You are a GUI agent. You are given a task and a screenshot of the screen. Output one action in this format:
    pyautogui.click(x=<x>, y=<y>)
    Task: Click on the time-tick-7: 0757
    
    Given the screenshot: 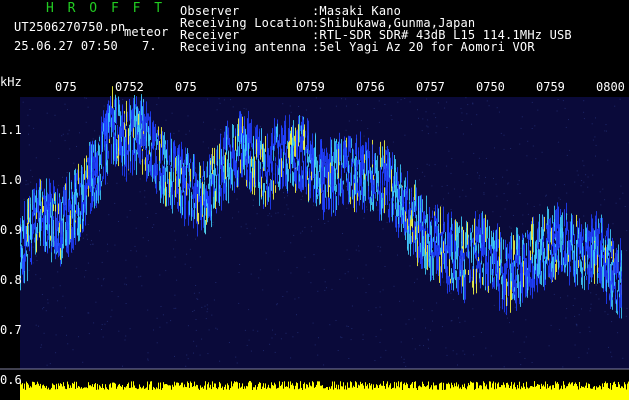 What is the action you would take?
    pyautogui.click(x=430, y=87)
    